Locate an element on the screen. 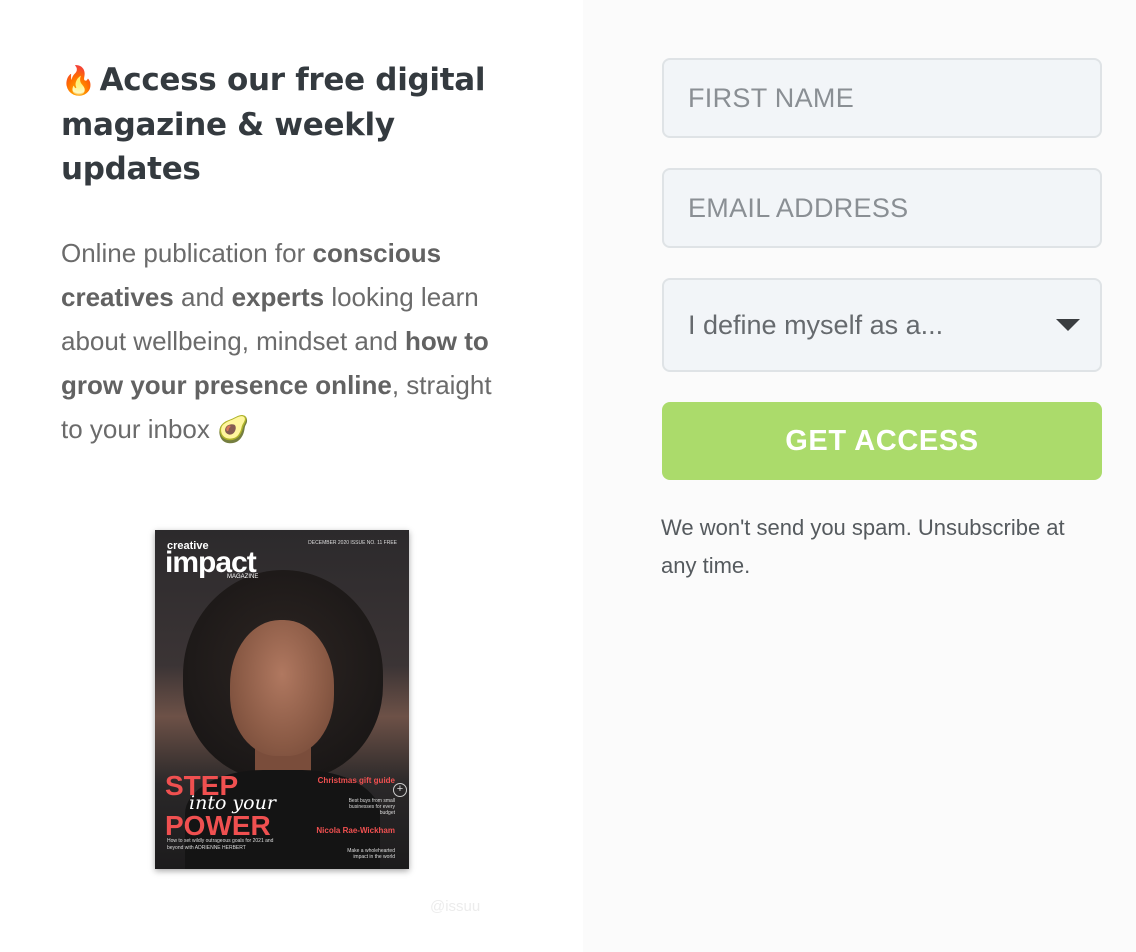 The image size is (1136, 952). description-bold: experts is located at coordinates (278, 297).